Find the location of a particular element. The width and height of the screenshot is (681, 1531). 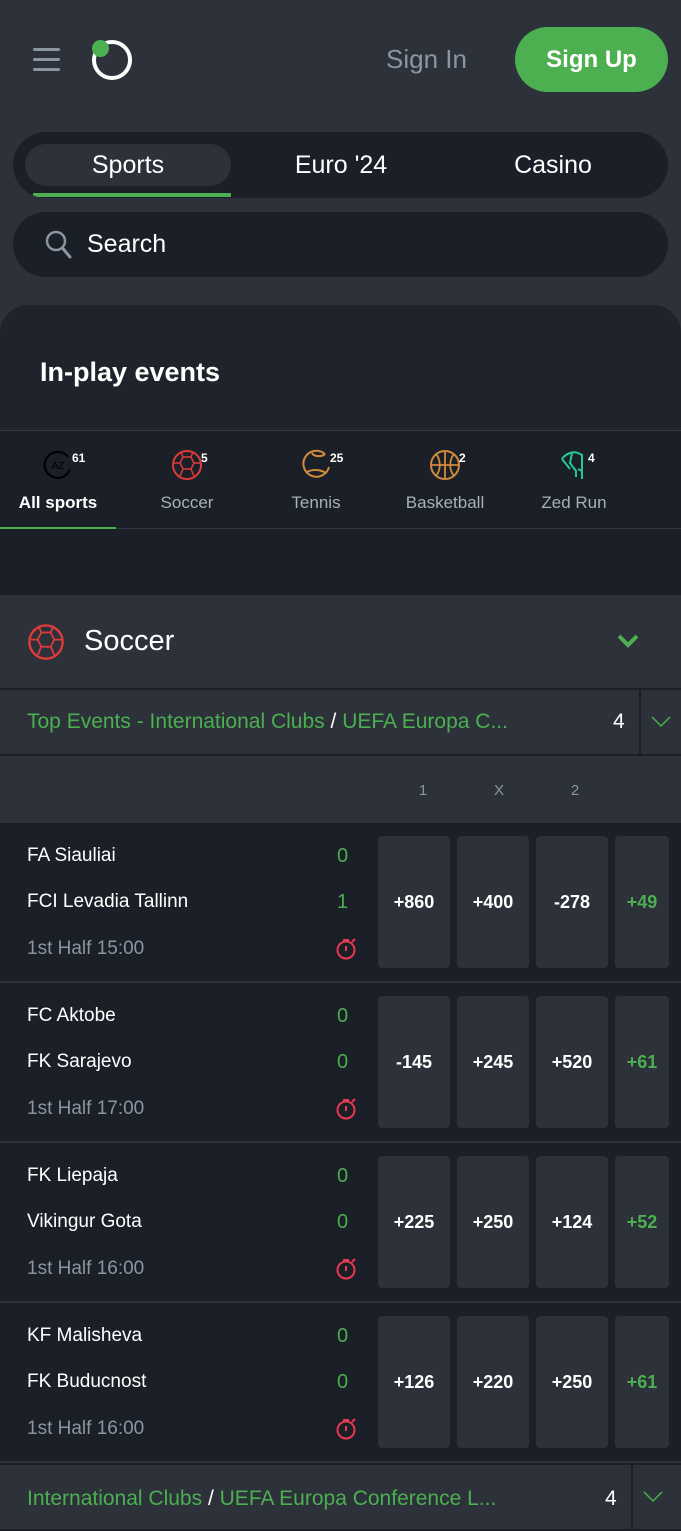

home-team: FK Liepaja is located at coordinates (72, 1175).